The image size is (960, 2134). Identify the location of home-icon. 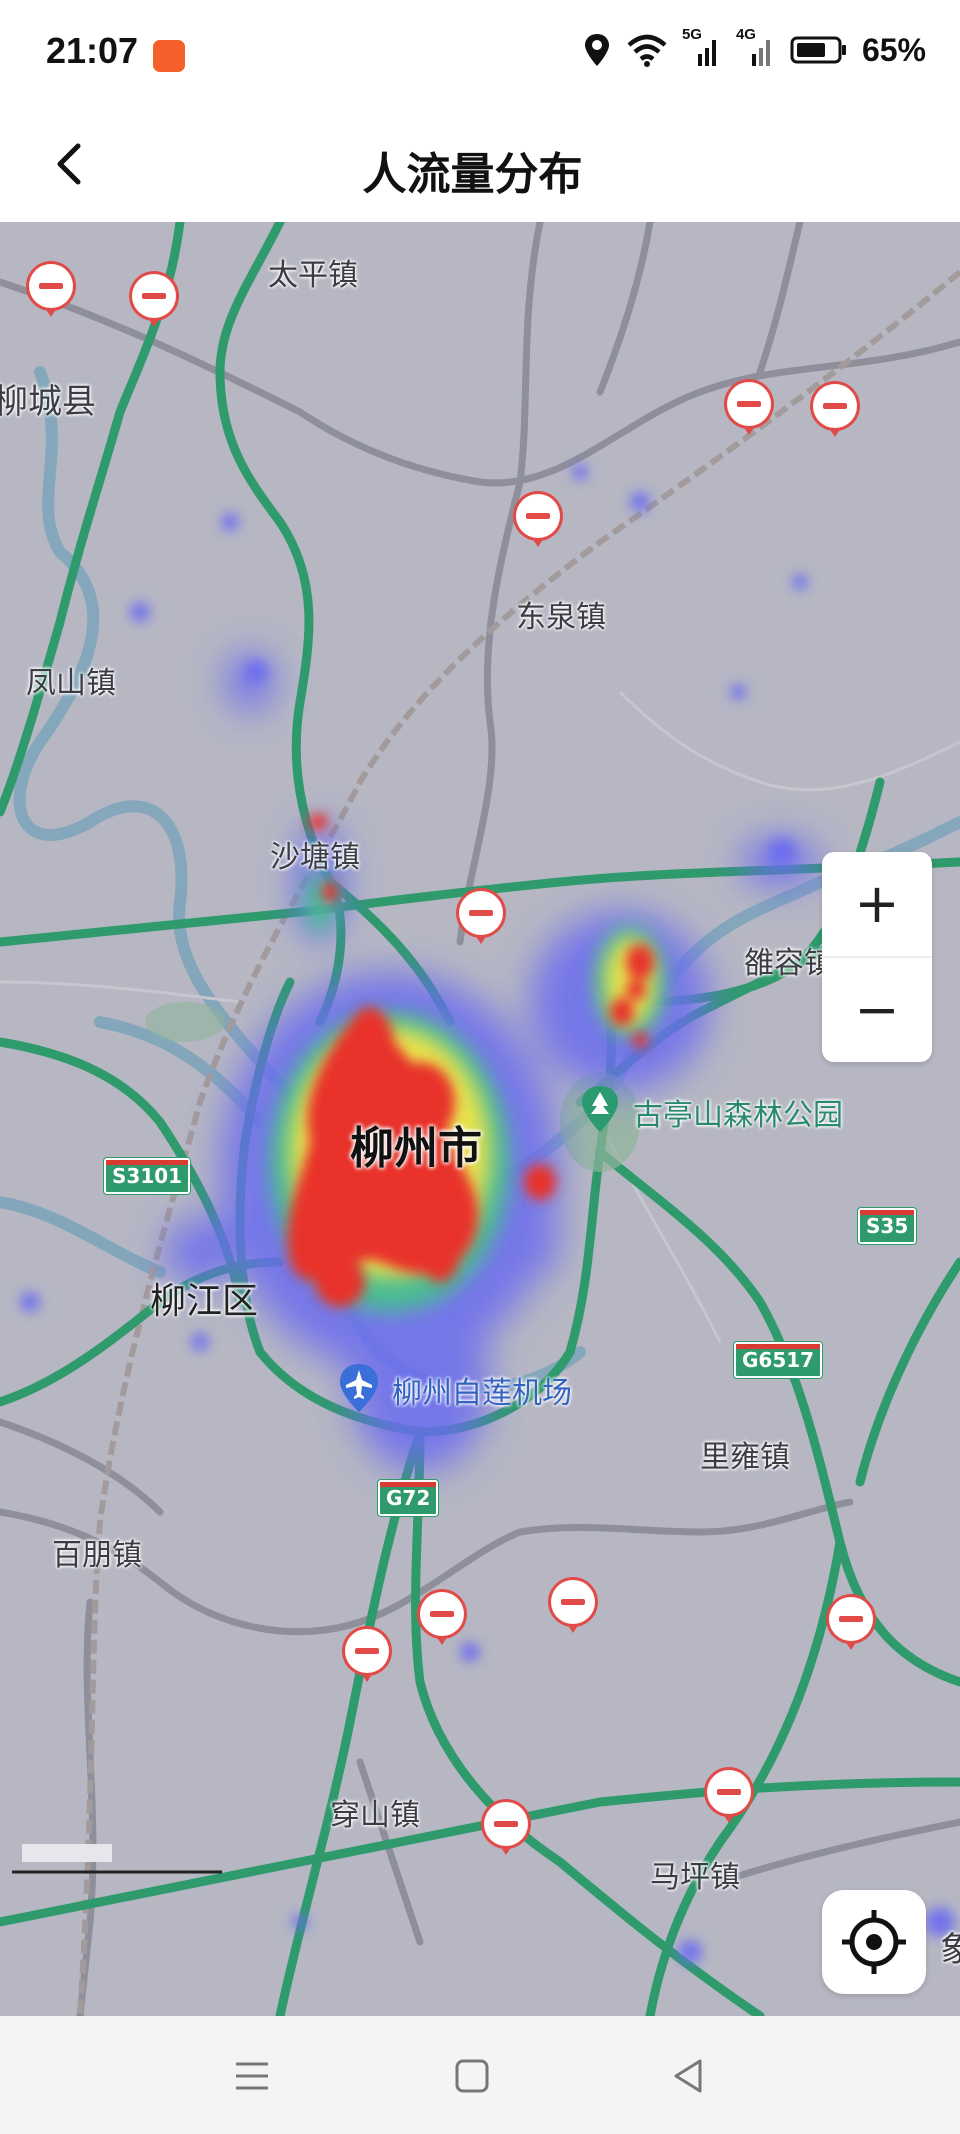
(472, 2076).